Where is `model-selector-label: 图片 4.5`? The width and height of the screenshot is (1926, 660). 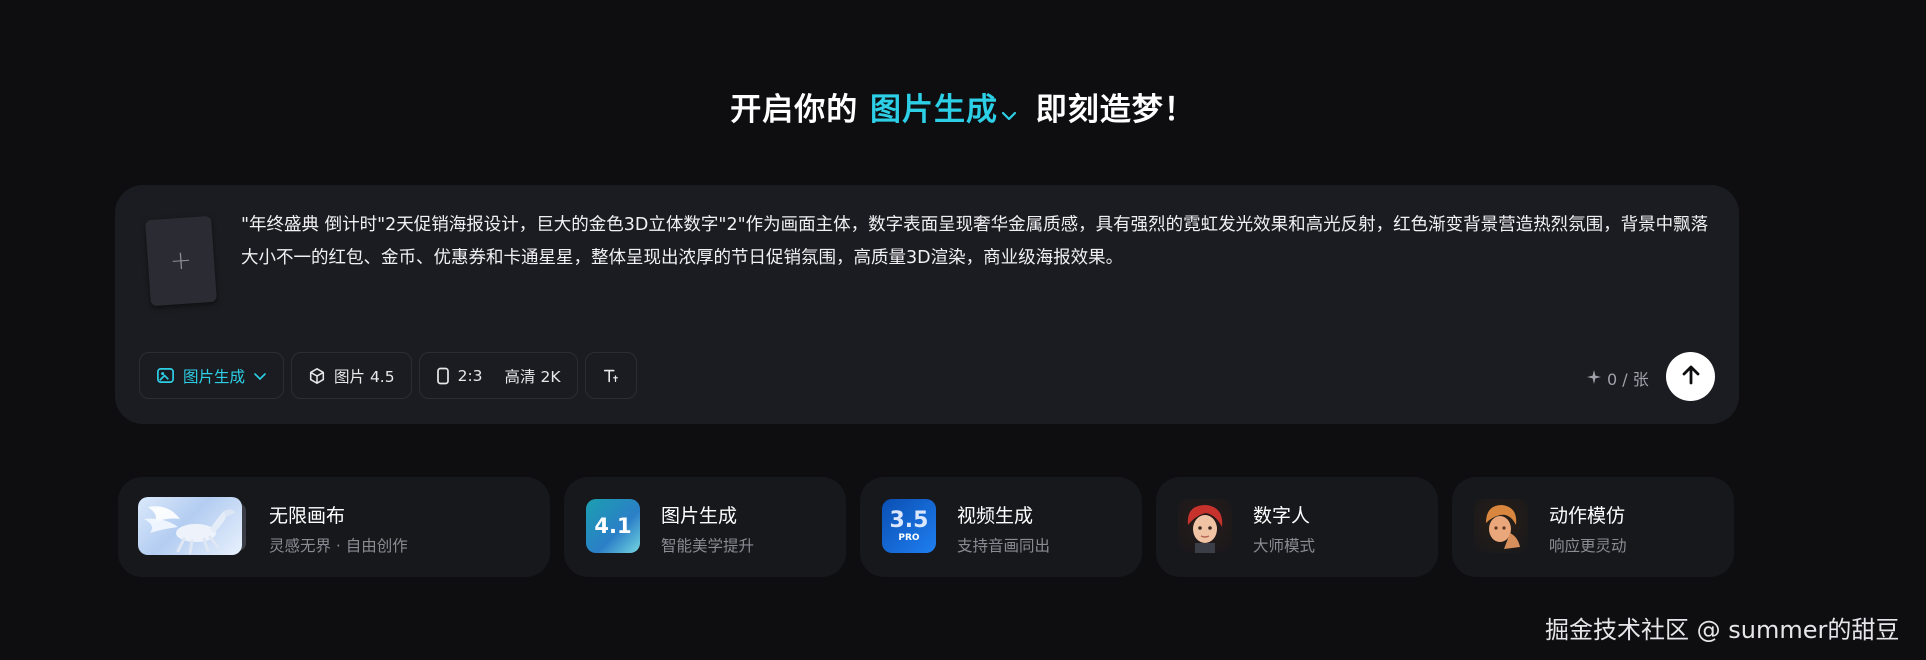 model-selector-label: 图片 4.5 is located at coordinates (364, 376).